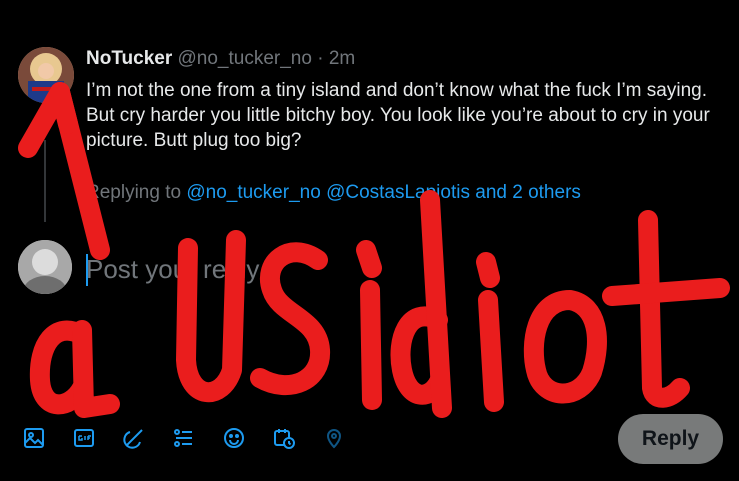 Image resolution: width=739 pixels, height=481 pixels. Describe the element at coordinates (369, 259) in the screenshot. I see `letter-i-dot` at that location.